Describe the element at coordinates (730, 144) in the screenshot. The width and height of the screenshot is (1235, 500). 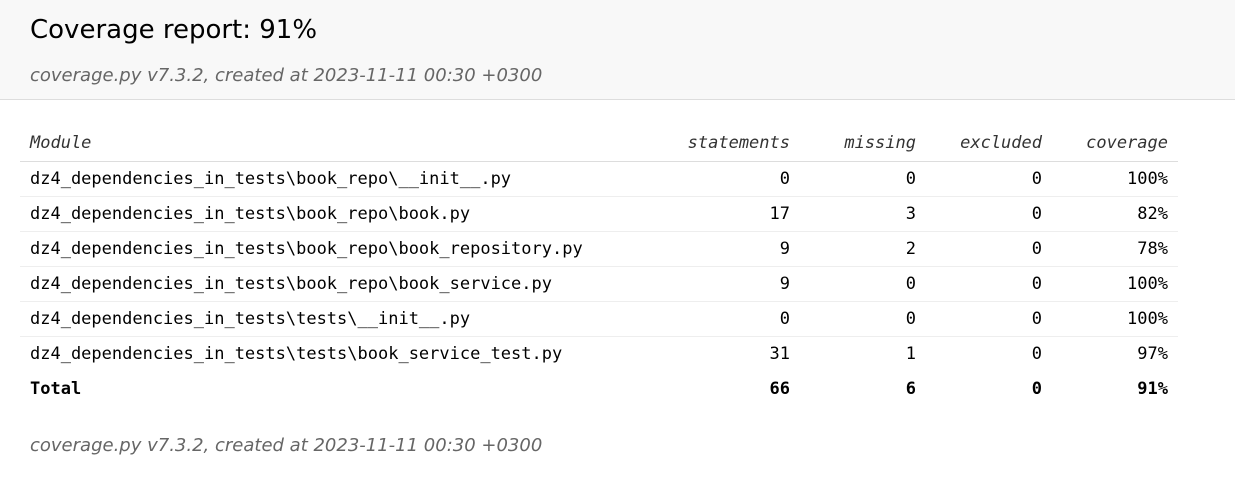
I see `column-header-statements: statements` at that location.